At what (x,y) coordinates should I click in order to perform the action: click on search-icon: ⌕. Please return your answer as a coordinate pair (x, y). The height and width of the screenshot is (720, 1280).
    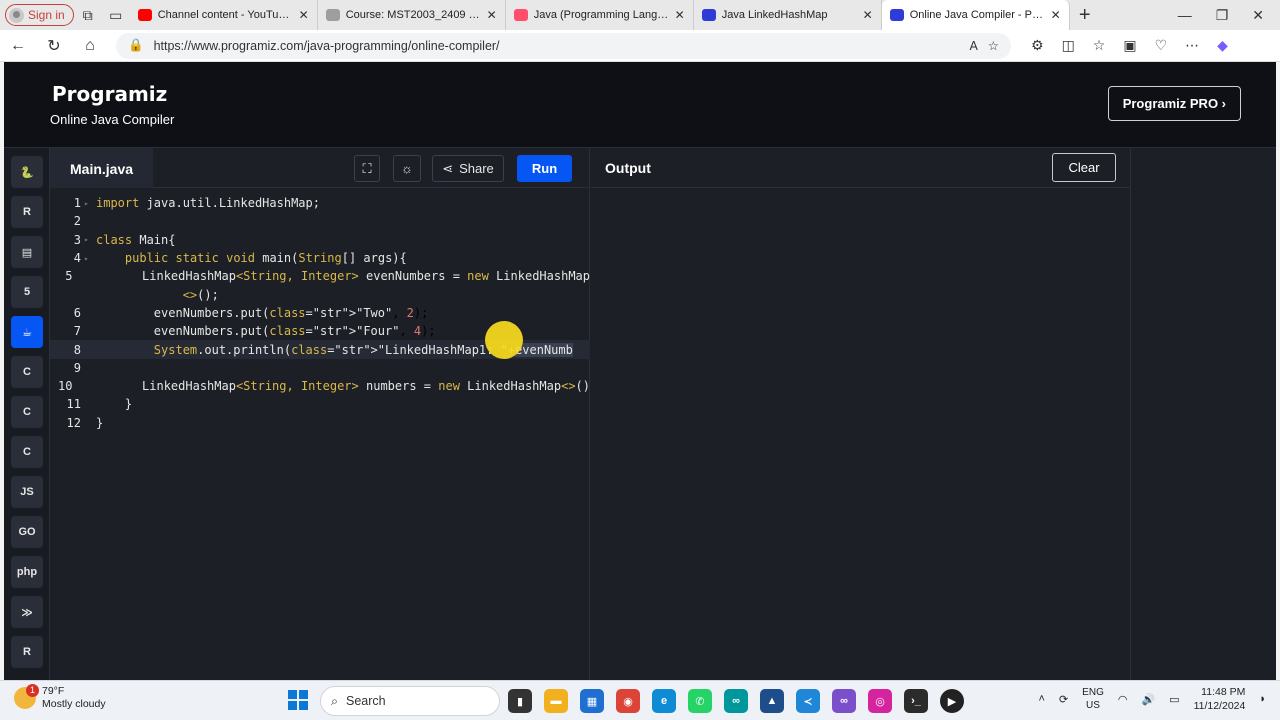
    Looking at the image, I should click on (335, 700).